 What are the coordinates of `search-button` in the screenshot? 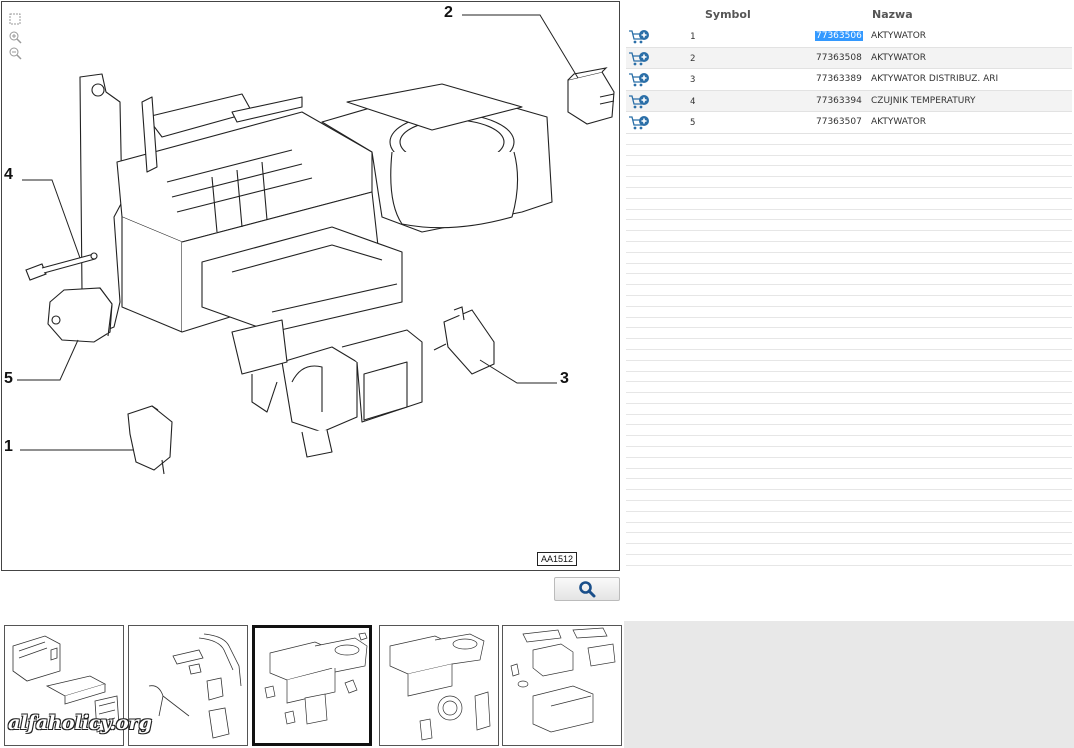 It's located at (587, 589).